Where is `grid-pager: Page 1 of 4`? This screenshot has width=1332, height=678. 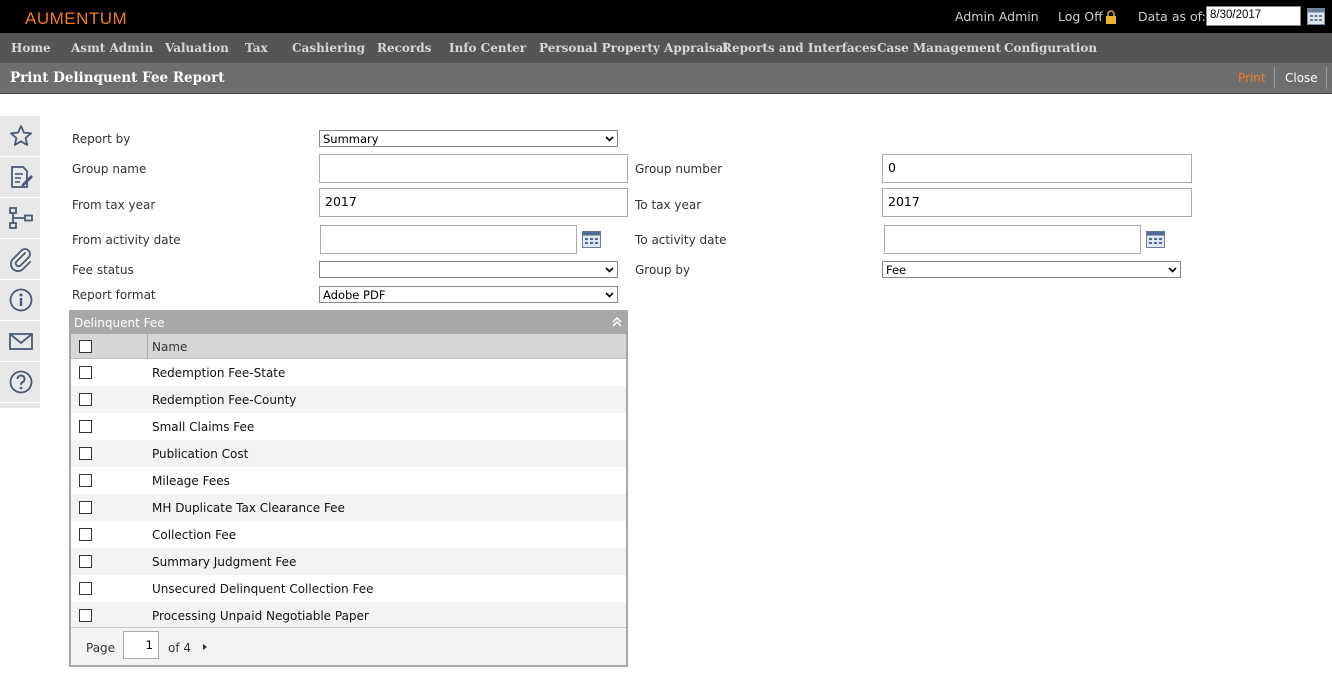 grid-pager: Page 1 of 4 is located at coordinates (348, 646).